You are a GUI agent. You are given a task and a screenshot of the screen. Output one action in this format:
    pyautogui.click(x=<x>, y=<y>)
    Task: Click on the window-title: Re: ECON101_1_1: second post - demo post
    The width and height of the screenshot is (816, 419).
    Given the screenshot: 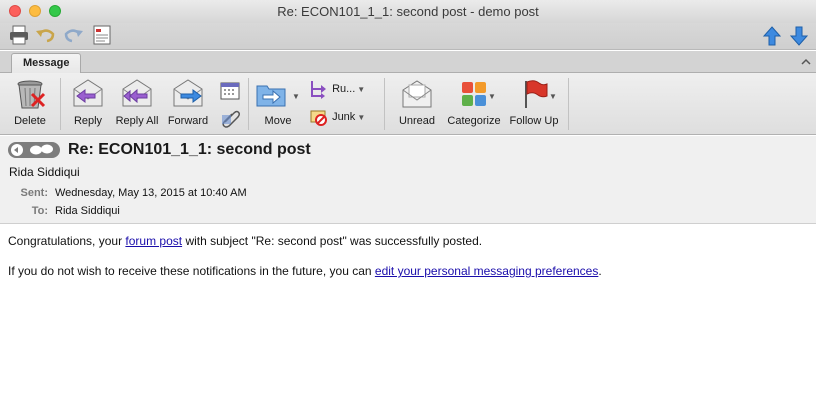 What is the action you would take?
    pyautogui.click(x=408, y=11)
    